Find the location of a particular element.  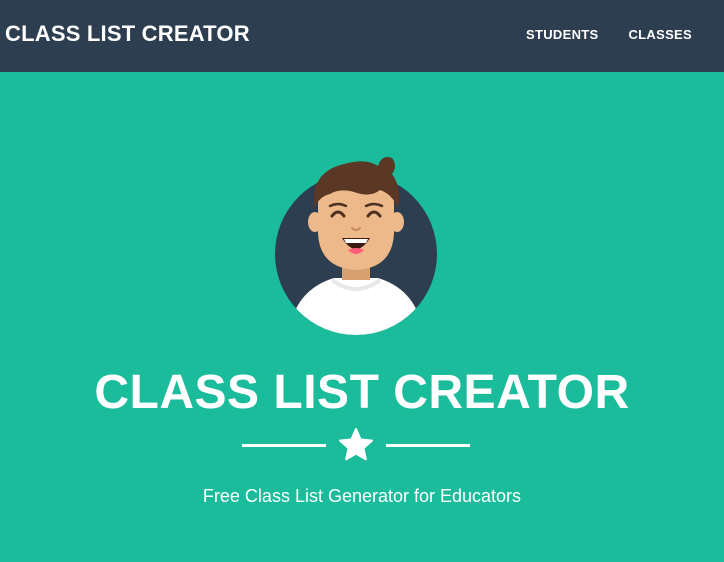

star-divider is located at coordinates (356, 445).